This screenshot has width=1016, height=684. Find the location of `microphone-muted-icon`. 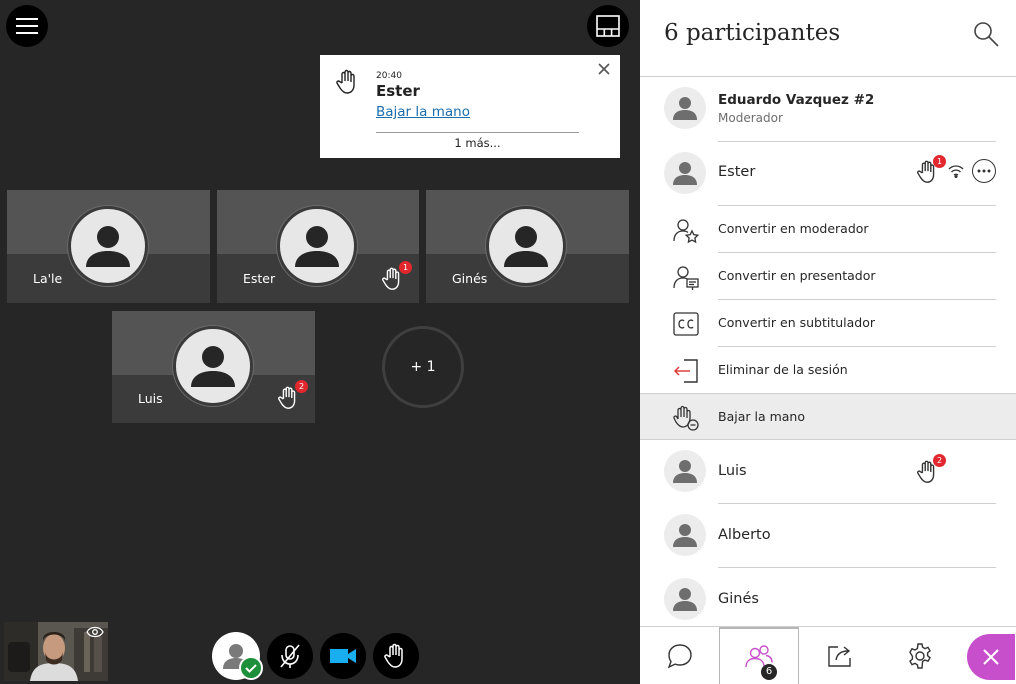

microphone-muted-icon is located at coordinates (290, 656).